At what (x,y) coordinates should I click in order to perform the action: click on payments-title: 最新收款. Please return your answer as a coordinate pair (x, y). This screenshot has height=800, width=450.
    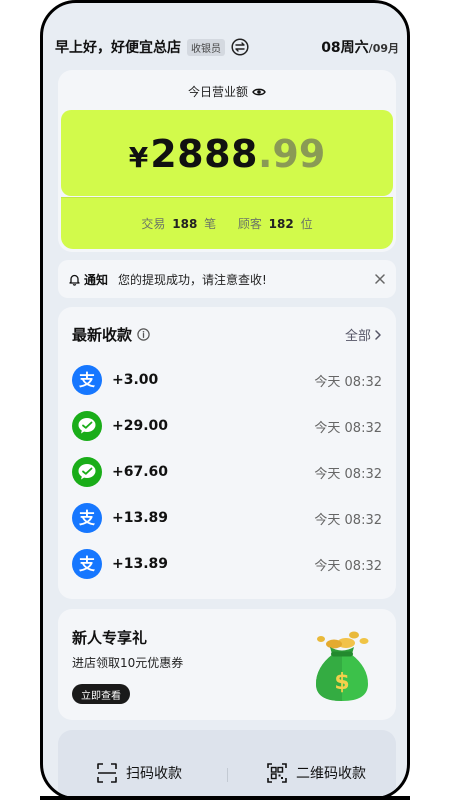
    Looking at the image, I should click on (102, 335).